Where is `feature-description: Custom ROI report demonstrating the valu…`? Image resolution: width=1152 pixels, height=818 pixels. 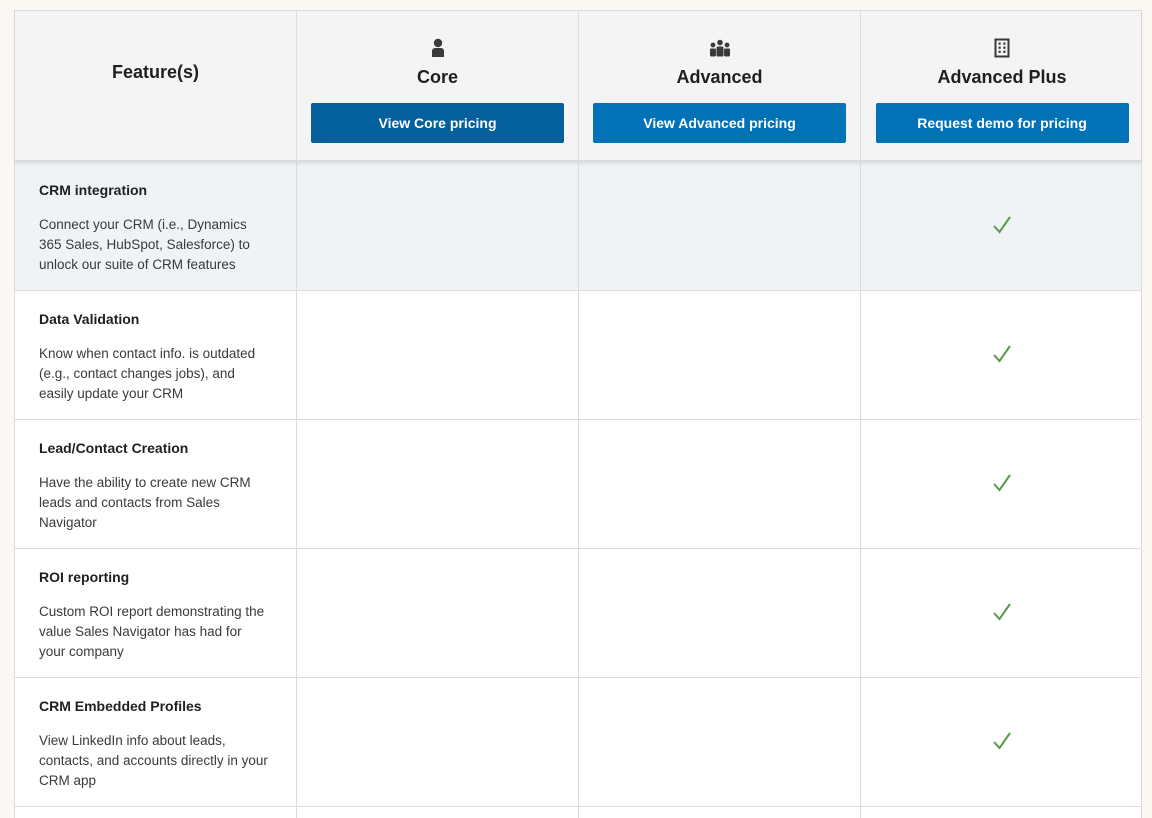
feature-description: Custom ROI report demonstrating the valu… is located at coordinates (152, 631).